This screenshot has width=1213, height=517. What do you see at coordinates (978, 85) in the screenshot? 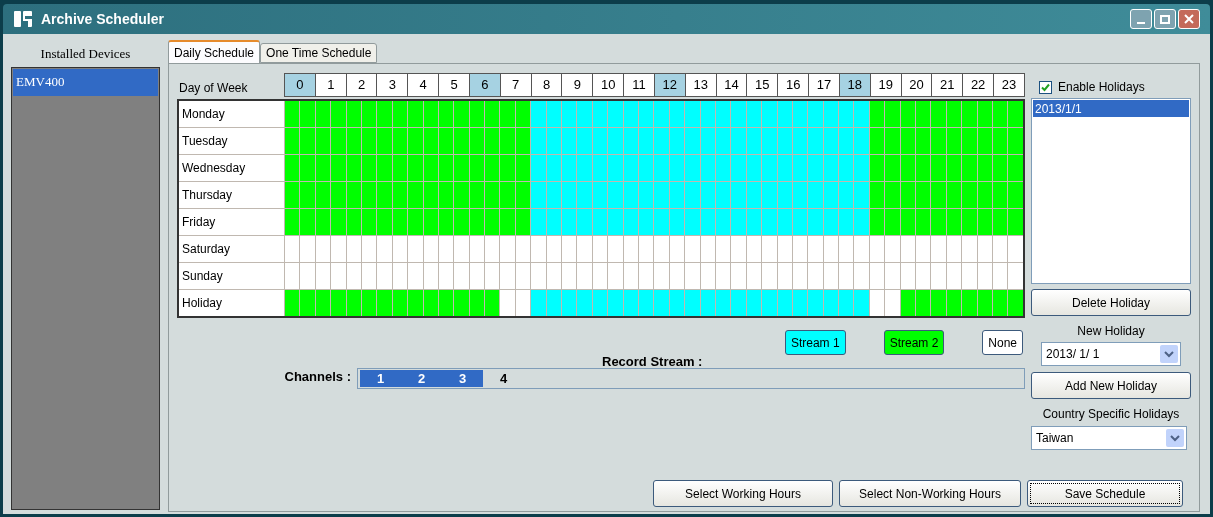
I see `hour-header: 22` at bounding box center [978, 85].